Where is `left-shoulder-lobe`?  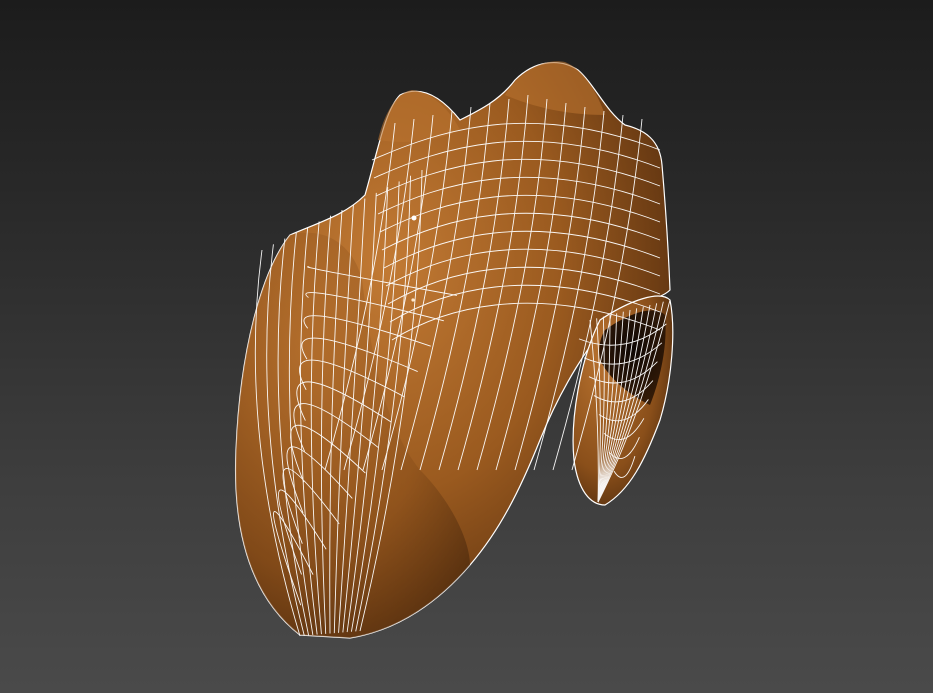 left-shoulder-lobe is located at coordinates (419, 116).